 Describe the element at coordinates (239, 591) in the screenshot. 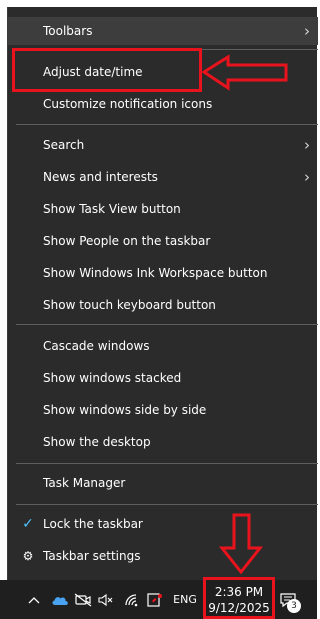

I see `clock-time: 2:36 PM` at that location.